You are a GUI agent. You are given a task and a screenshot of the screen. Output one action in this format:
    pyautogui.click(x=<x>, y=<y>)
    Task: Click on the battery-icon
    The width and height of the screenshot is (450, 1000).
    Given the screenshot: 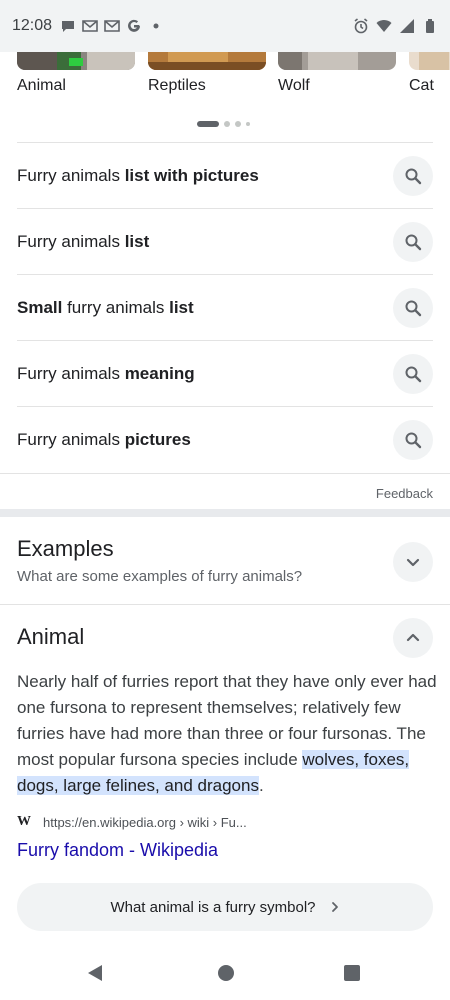 What is the action you would take?
    pyautogui.click(x=430, y=26)
    